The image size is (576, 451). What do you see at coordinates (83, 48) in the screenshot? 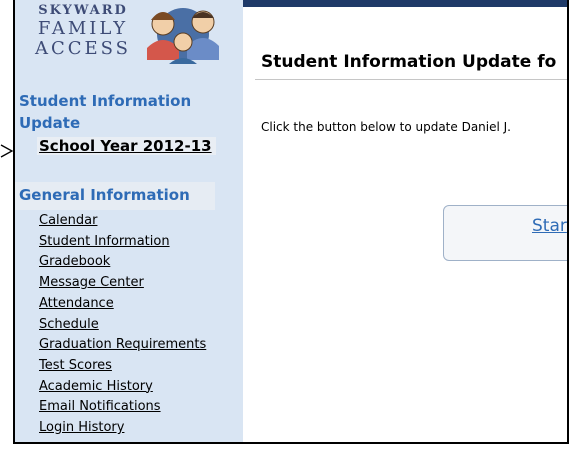
I see `logo-line-3: ACCESS` at bounding box center [83, 48].